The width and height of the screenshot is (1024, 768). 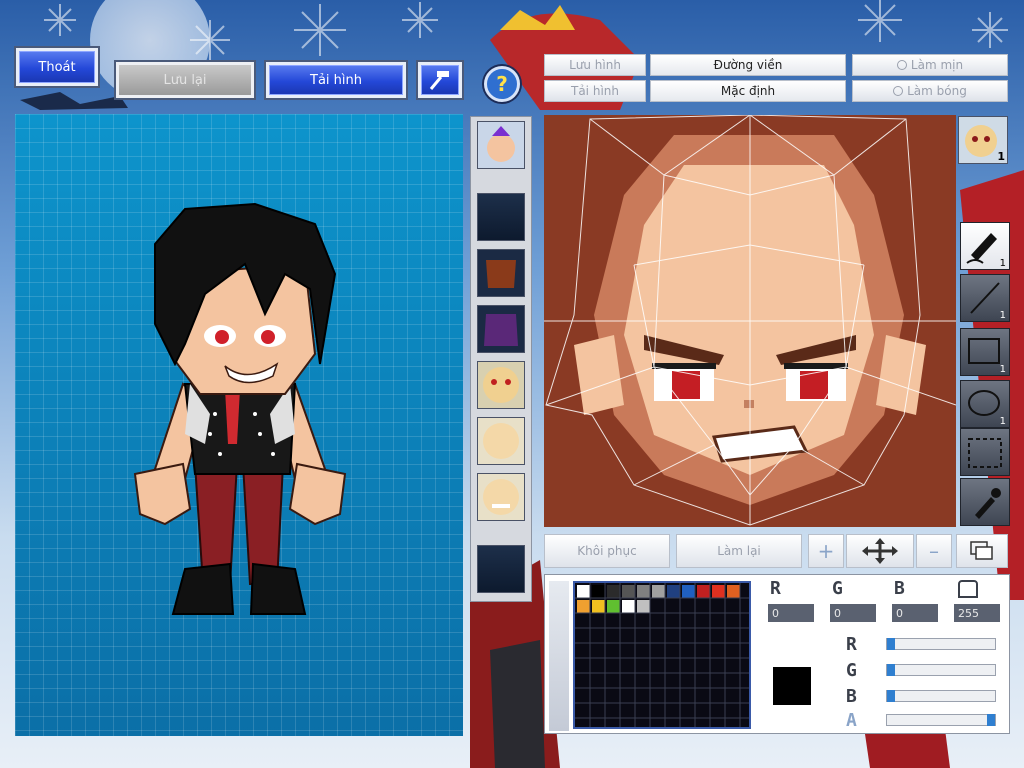 I want to click on eyedropper-icon, so click(x=988, y=503).